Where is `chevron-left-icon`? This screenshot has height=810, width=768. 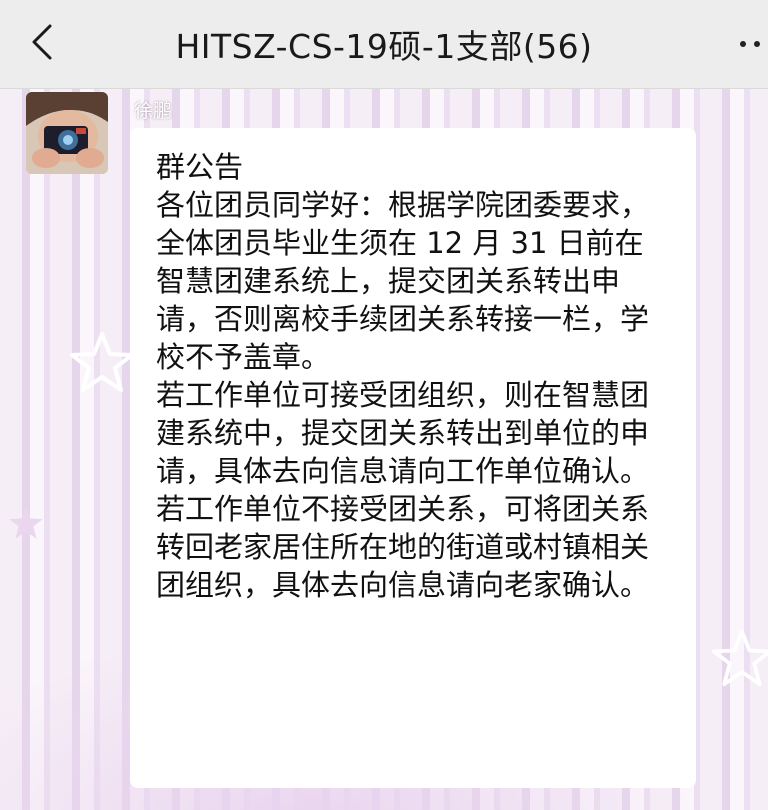 chevron-left-icon is located at coordinates (42, 42).